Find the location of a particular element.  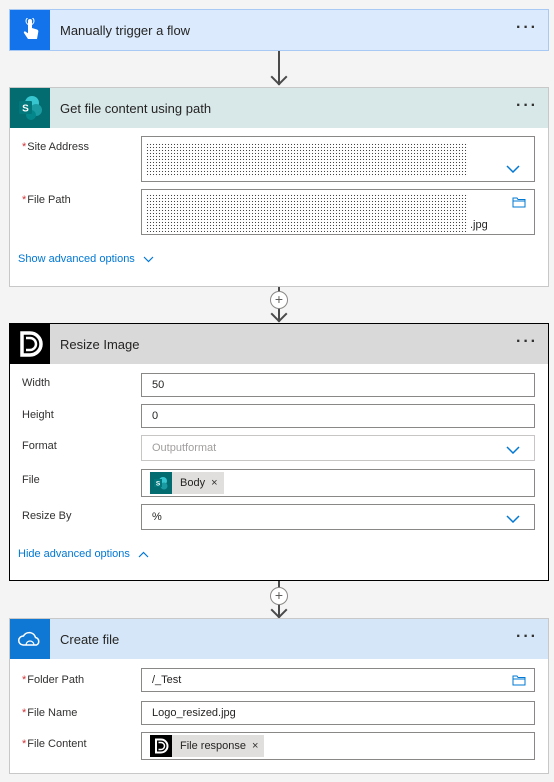

onedrive-cloud-icon is located at coordinates (30, 639).